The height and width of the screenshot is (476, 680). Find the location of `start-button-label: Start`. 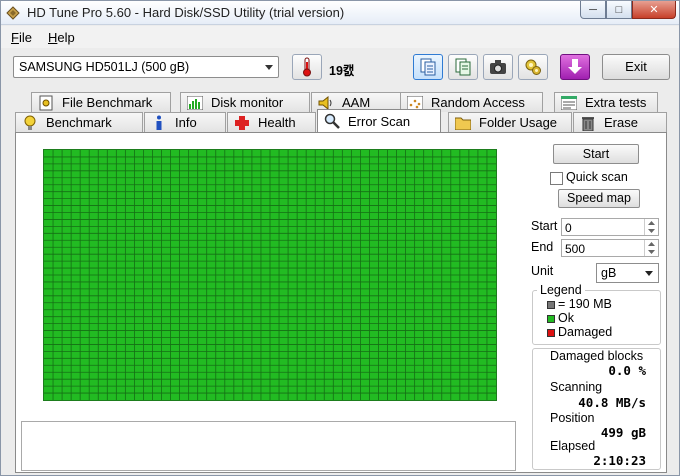

start-button-label: Start is located at coordinates (596, 154).